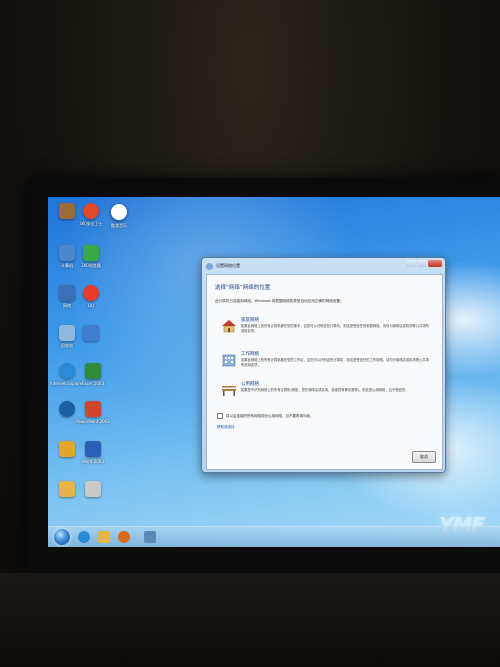 The width and height of the screenshot is (500, 667). I want to click on media-taskbar-icon, so click(124, 537).